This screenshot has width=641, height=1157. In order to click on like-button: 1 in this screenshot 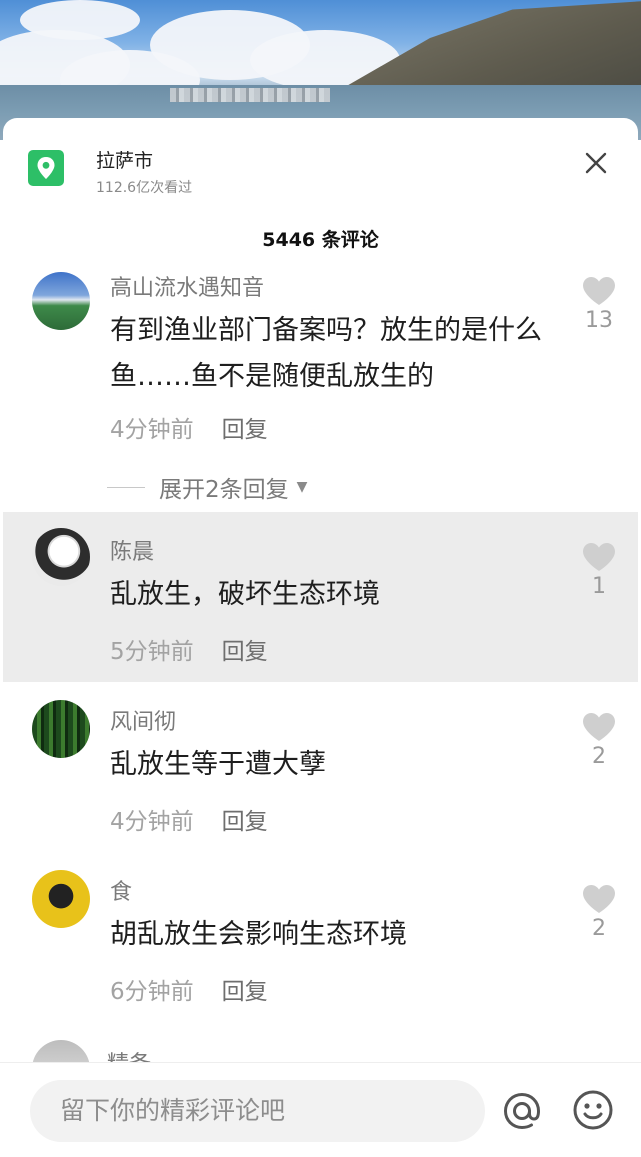, I will do `click(599, 570)`.